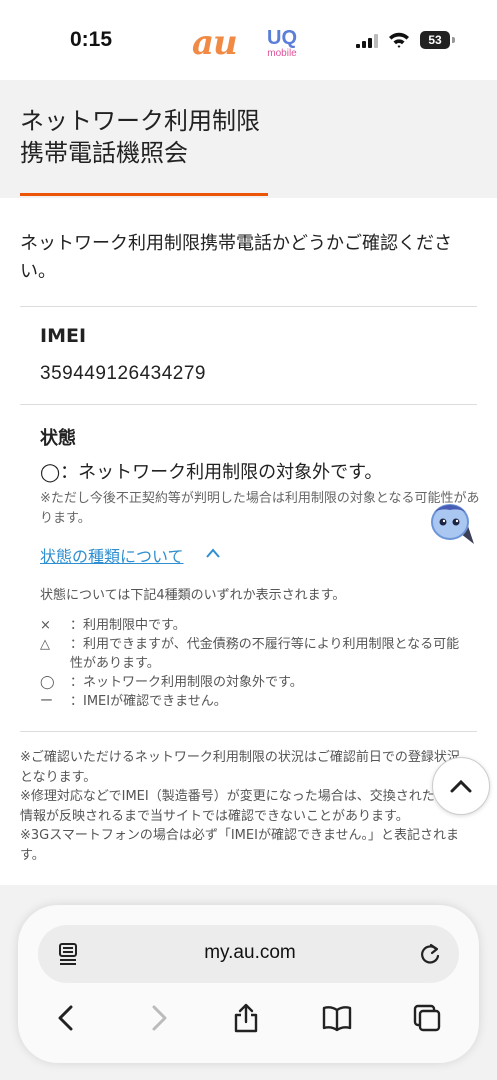 This screenshot has width=497, height=1080. I want to click on status-type-text: ：IMEIが確認できません。, so click(148, 701).